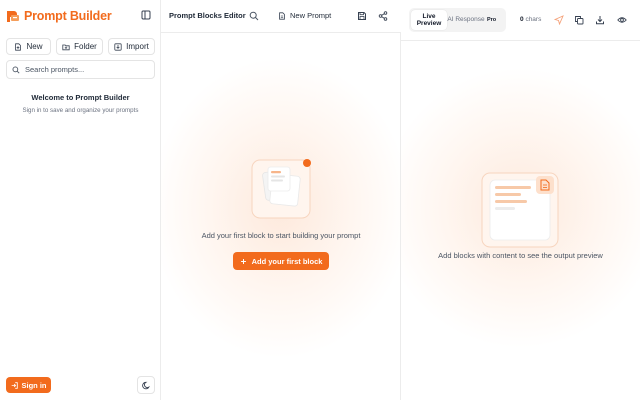 Image resolution: width=640 pixels, height=400 pixels. Describe the element at coordinates (14, 385) in the screenshot. I see `sign-in-icon` at that location.